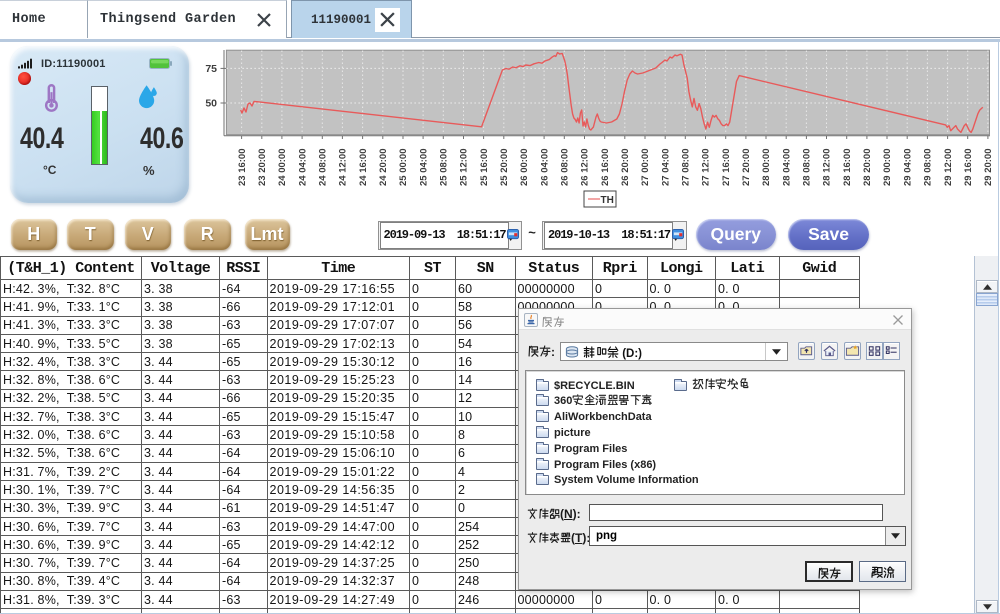 This screenshot has width=1000, height=614. I want to click on svg-text: 25 20:00, so click(504, 167).